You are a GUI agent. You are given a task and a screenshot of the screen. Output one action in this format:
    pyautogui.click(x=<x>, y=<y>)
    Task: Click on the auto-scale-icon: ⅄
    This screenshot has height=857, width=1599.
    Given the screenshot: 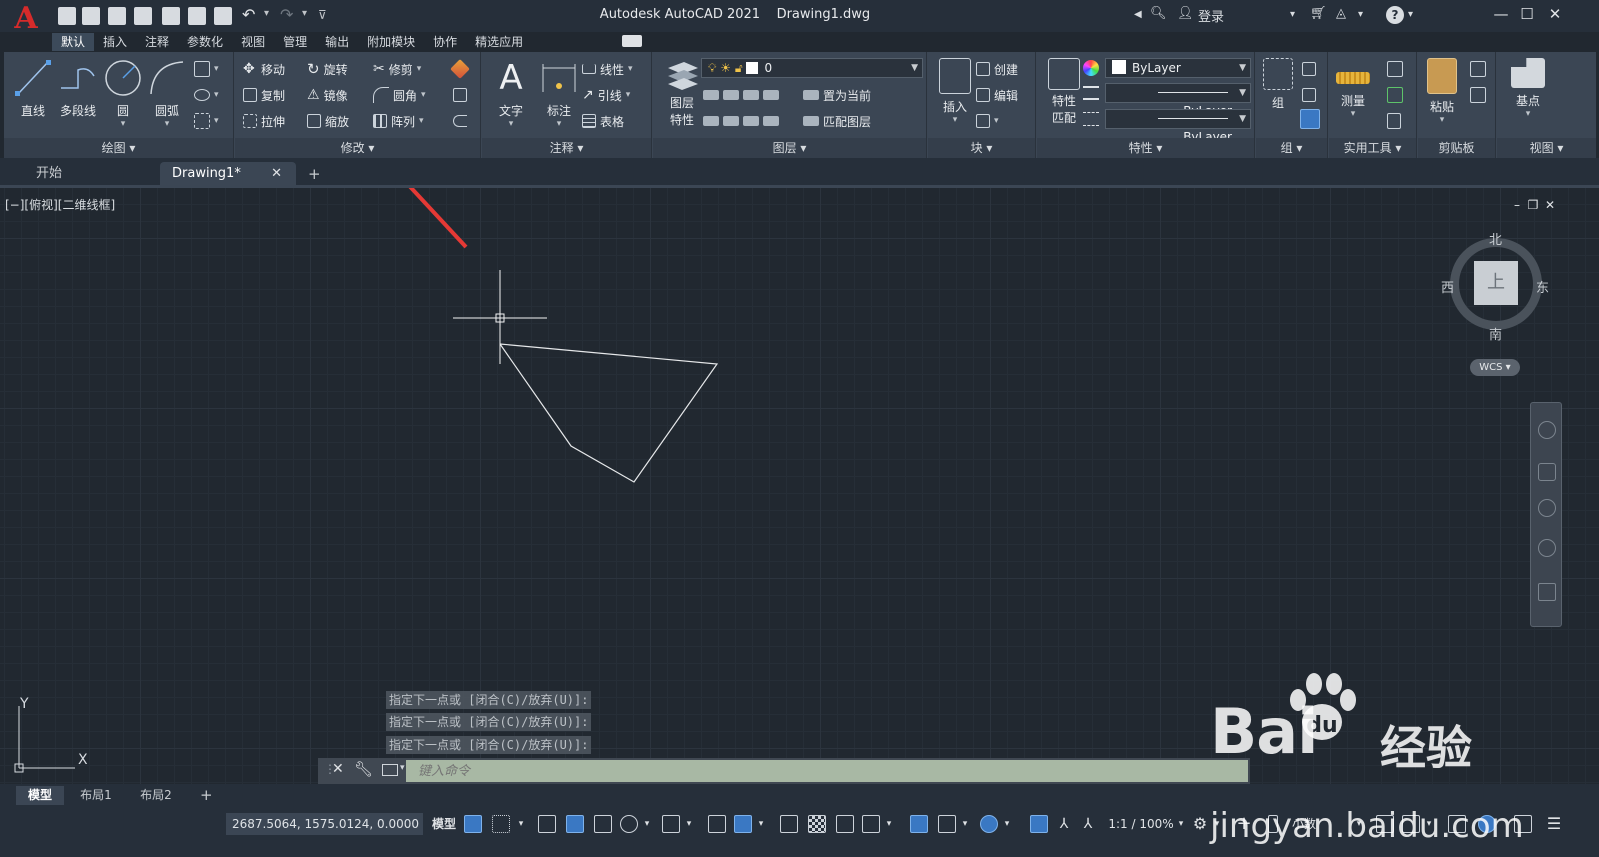 What is the action you would take?
    pyautogui.click(x=1064, y=824)
    